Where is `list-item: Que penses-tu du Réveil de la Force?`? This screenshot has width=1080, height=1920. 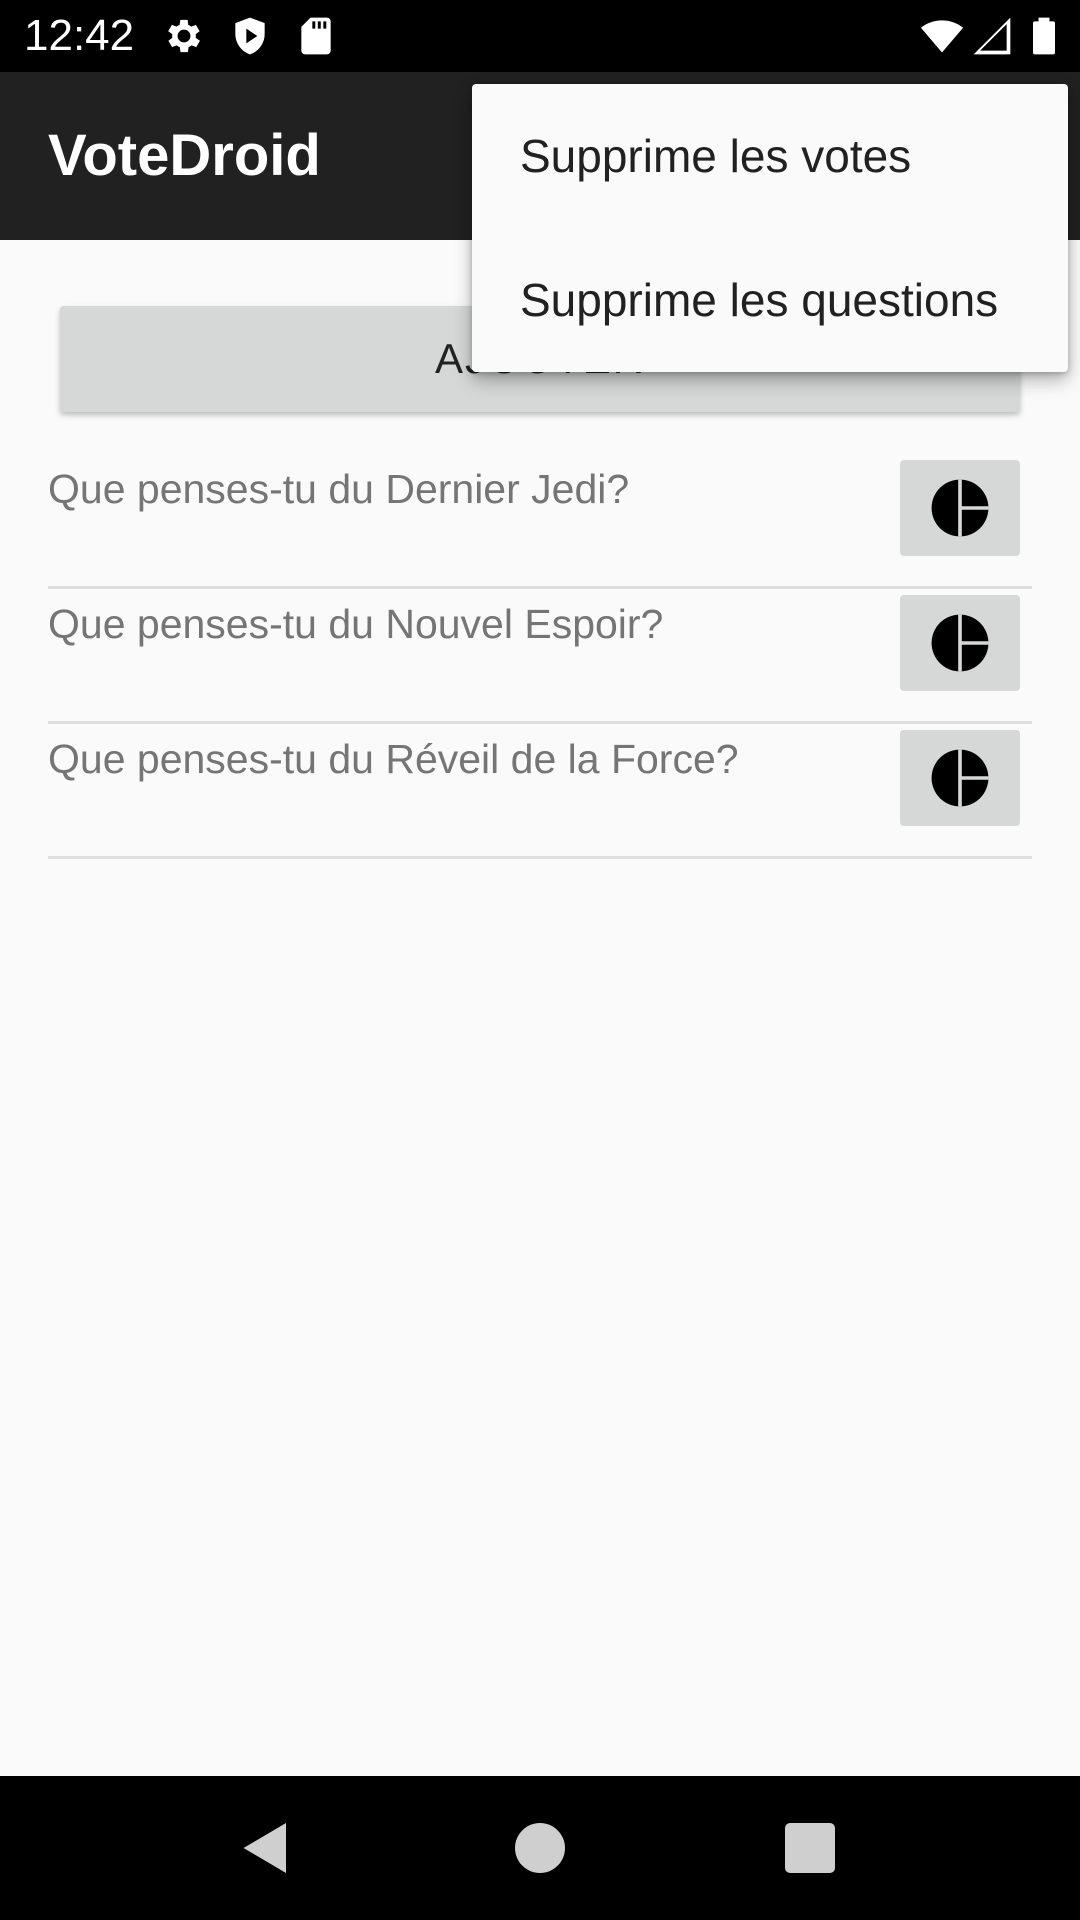 list-item: Que penses-tu du Réveil de la Force? is located at coordinates (540, 791).